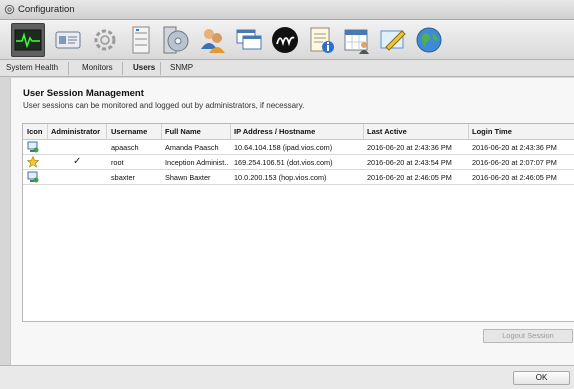 The image size is (574, 389). What do you see at coordinates (176, 40) in the screenshot?
I see `disk-icon` at bounding box center [176, 40].